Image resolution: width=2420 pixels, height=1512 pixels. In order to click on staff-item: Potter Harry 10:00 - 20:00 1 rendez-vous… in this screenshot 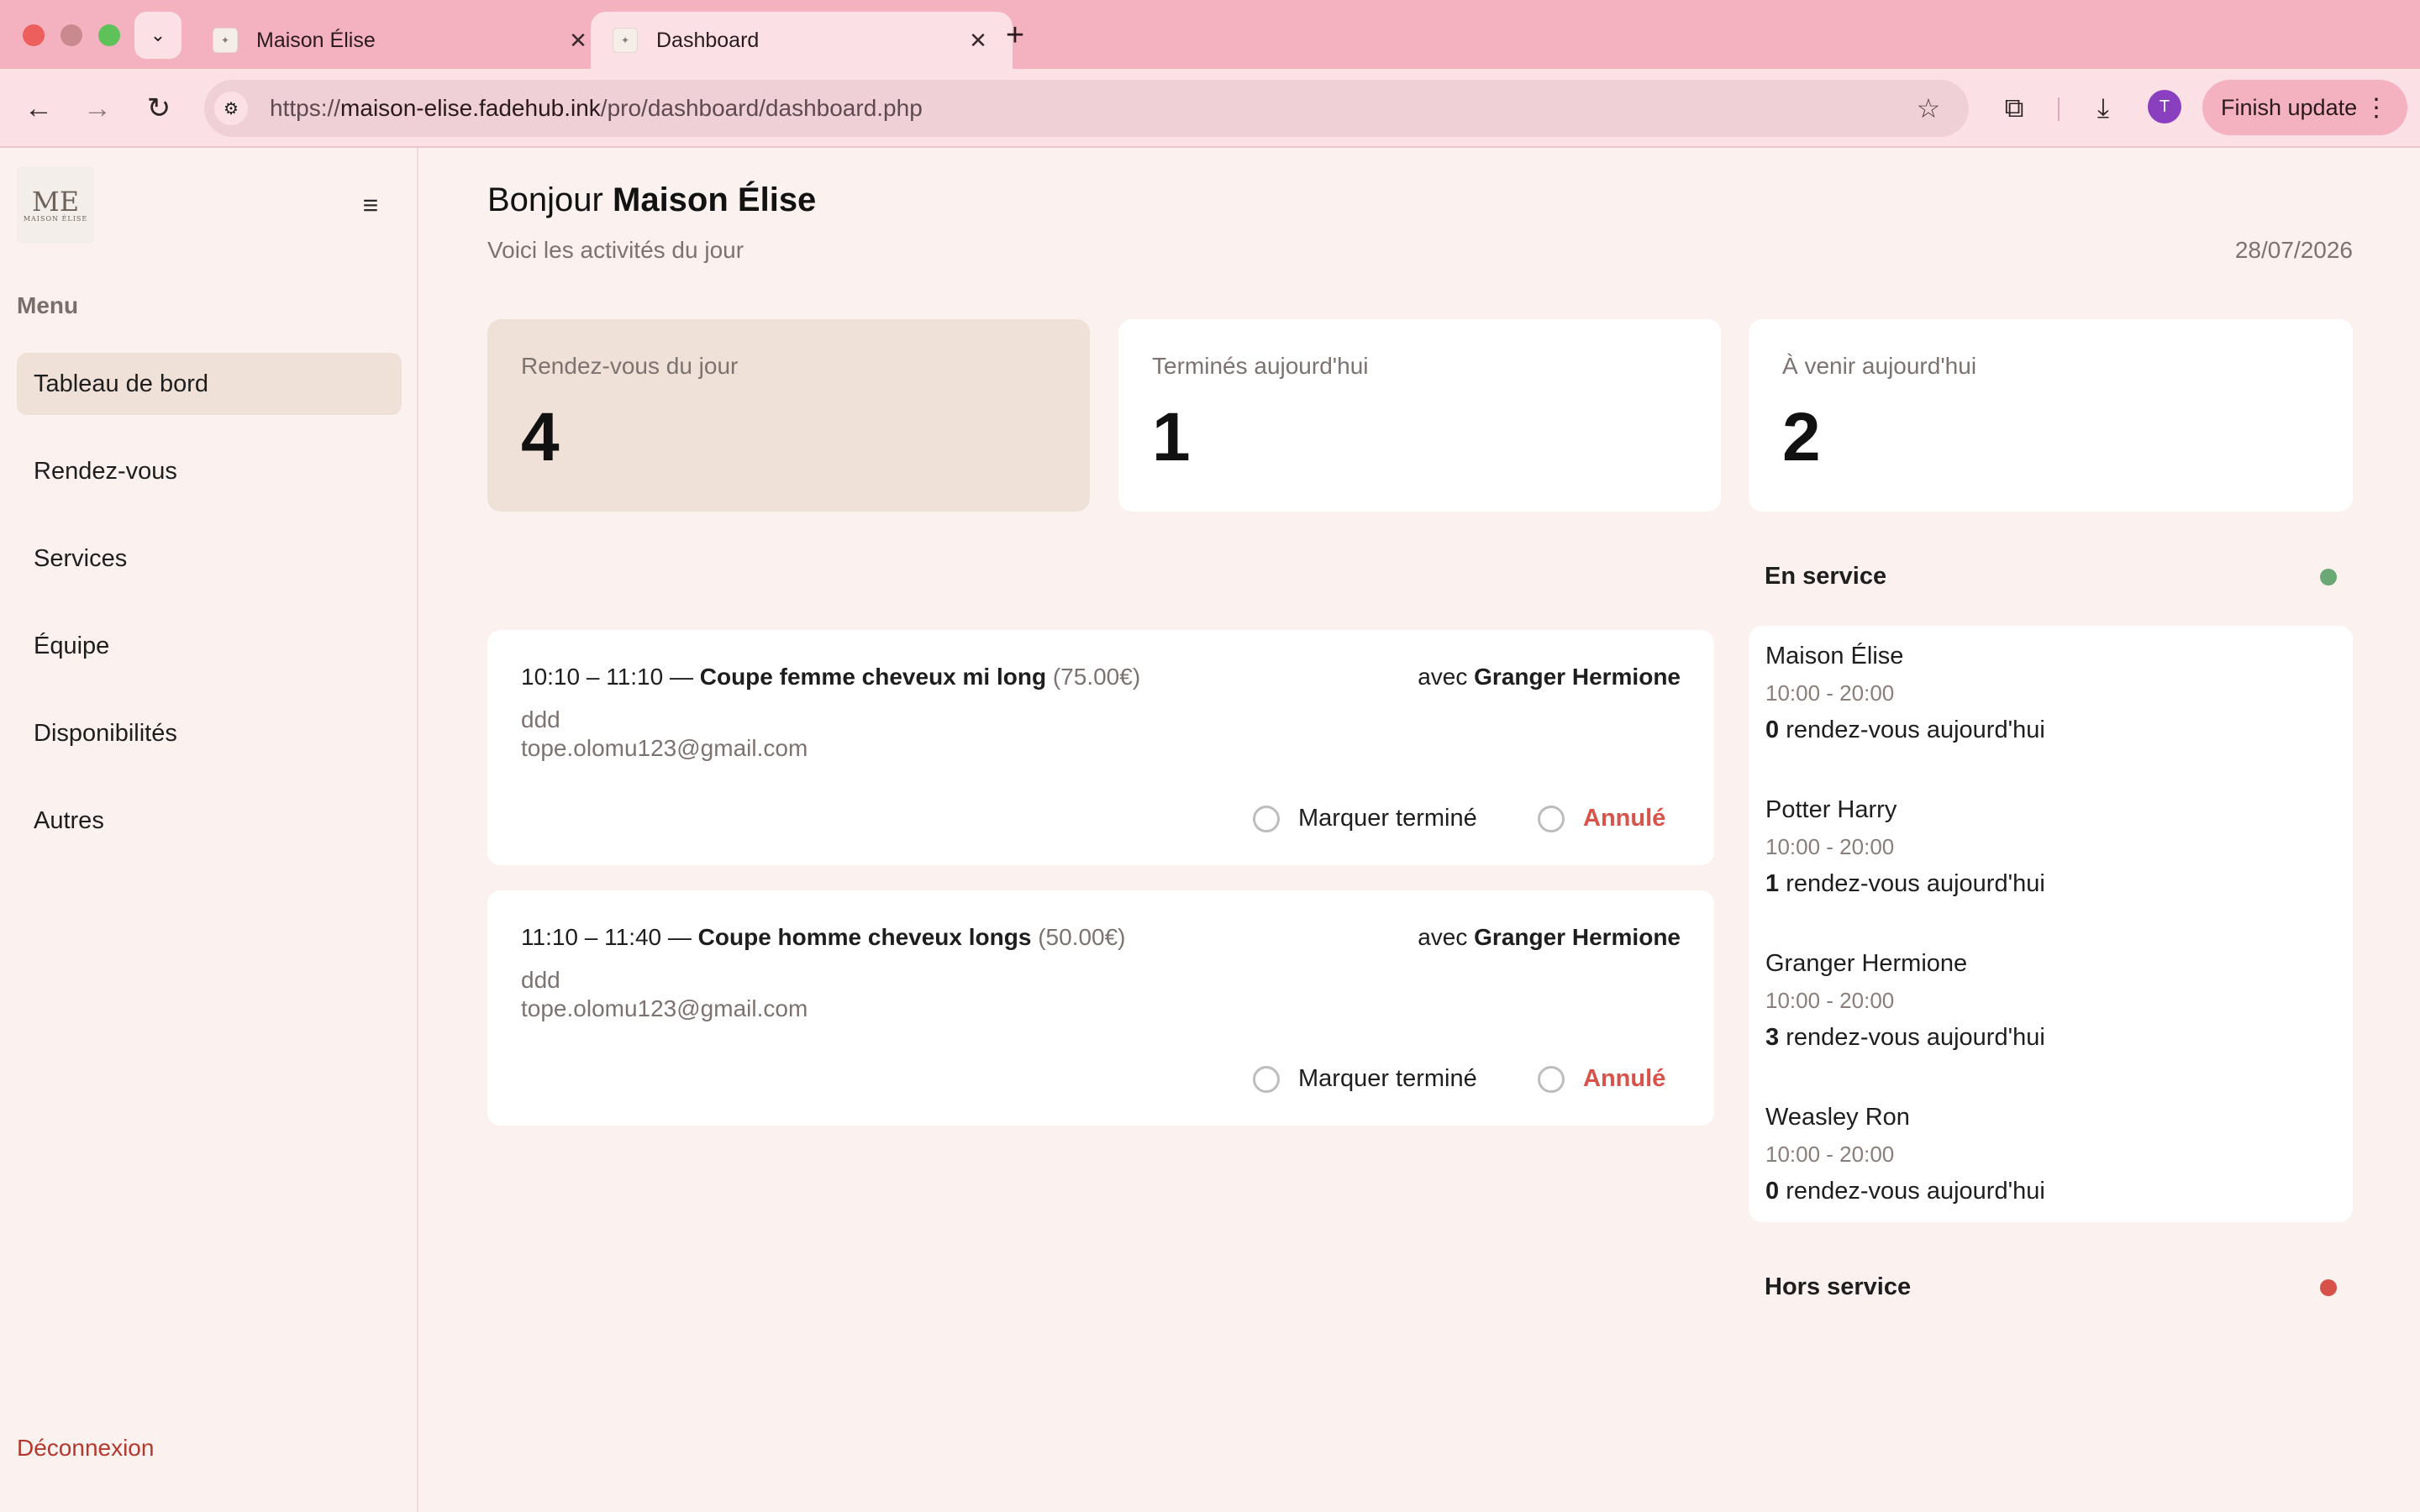, I will do `click(1905, 847)`.